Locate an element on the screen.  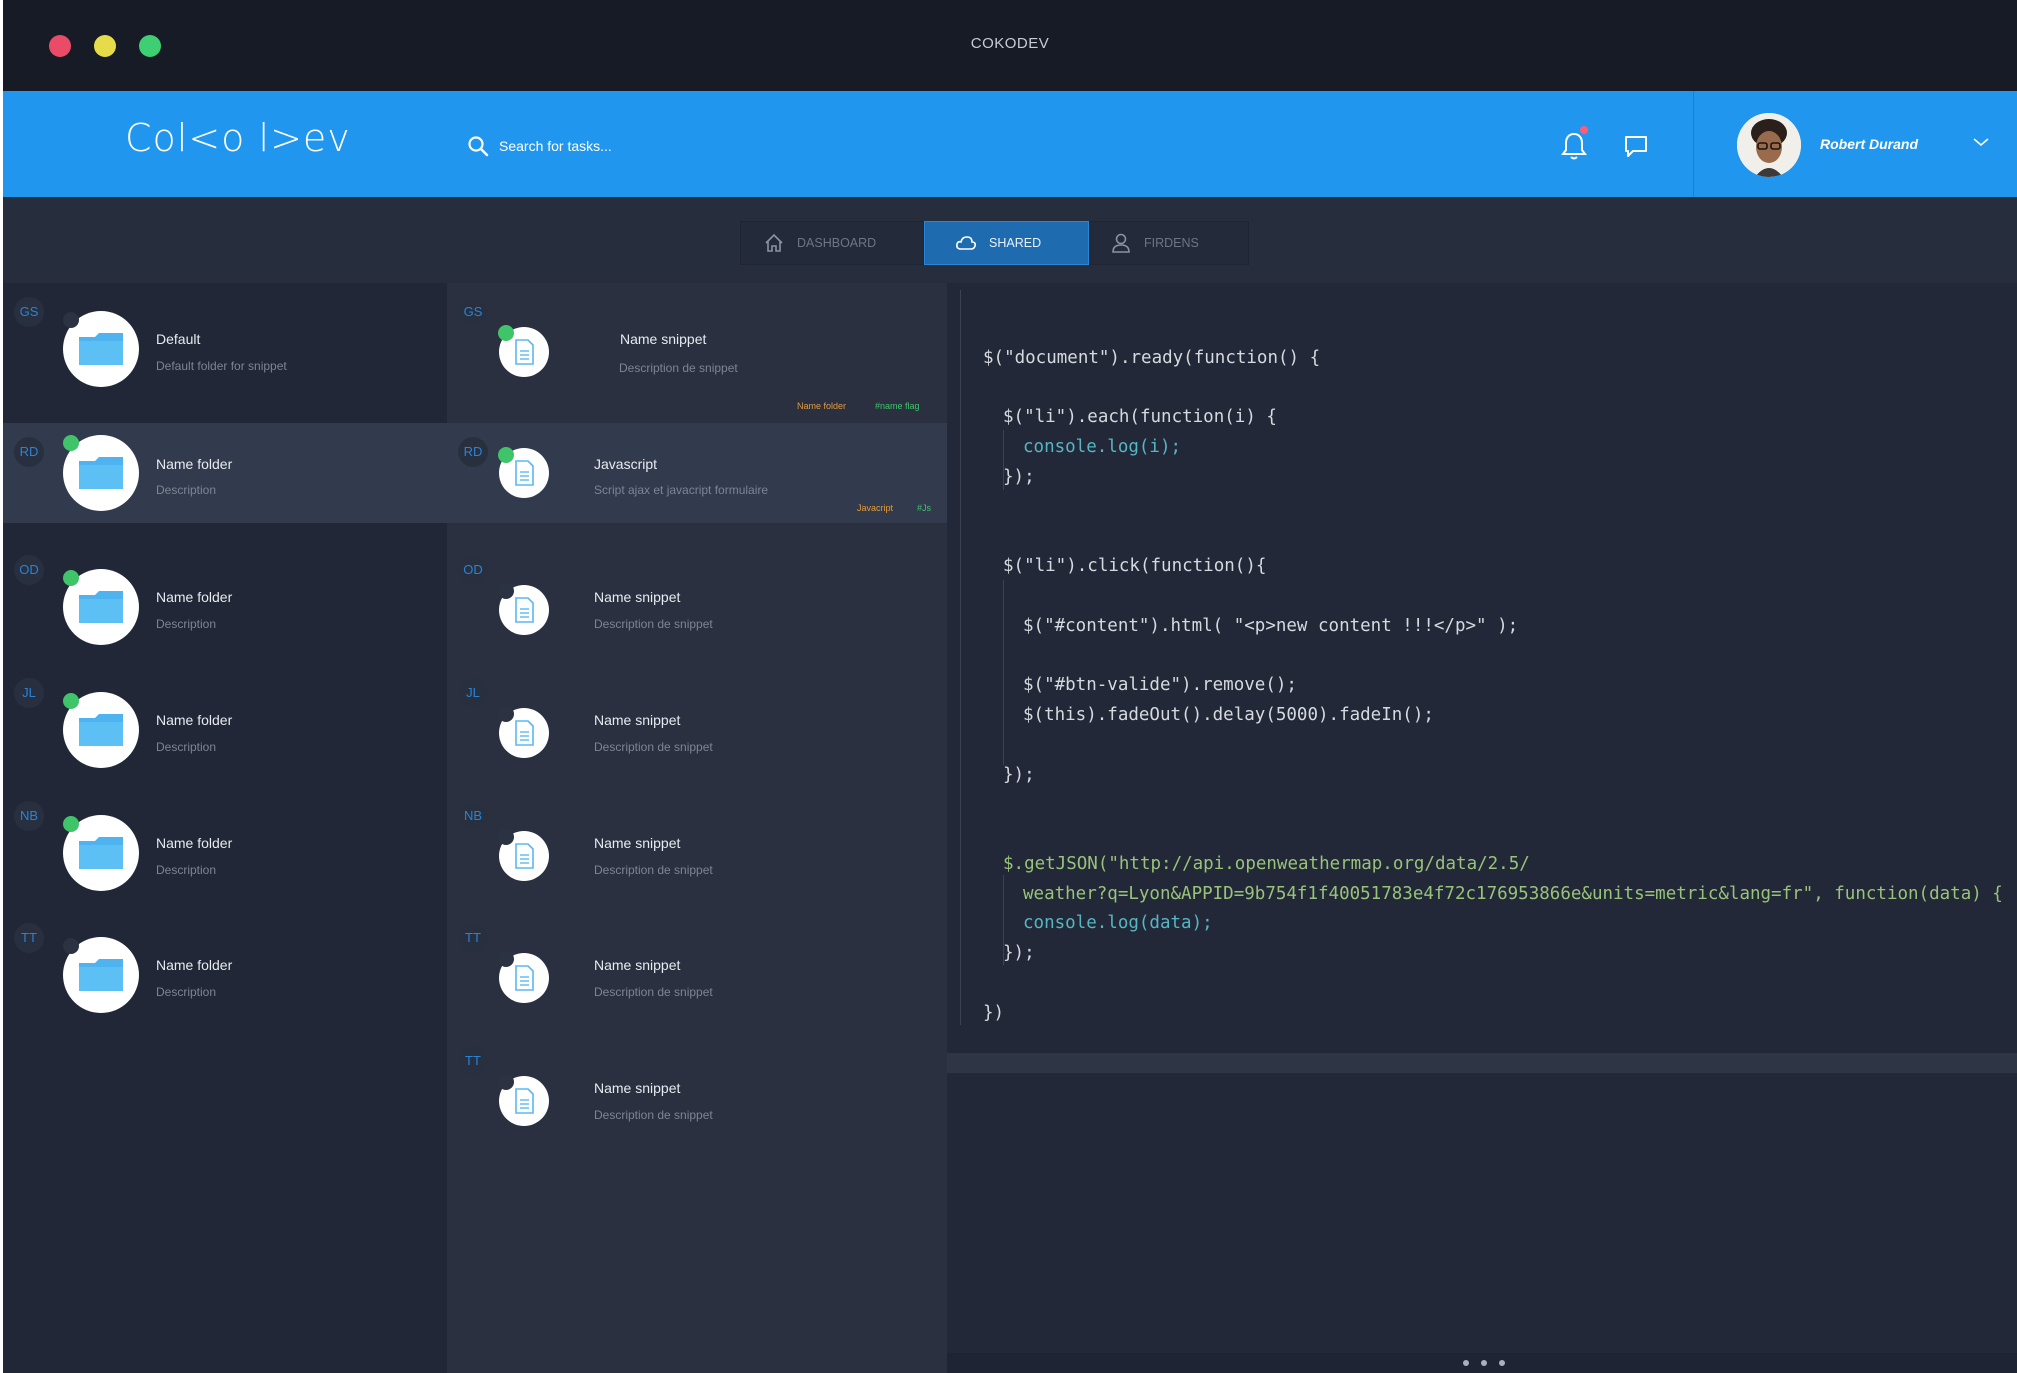
code-line: $("li").each(function(i) { is located at coordinates (1140, 417).